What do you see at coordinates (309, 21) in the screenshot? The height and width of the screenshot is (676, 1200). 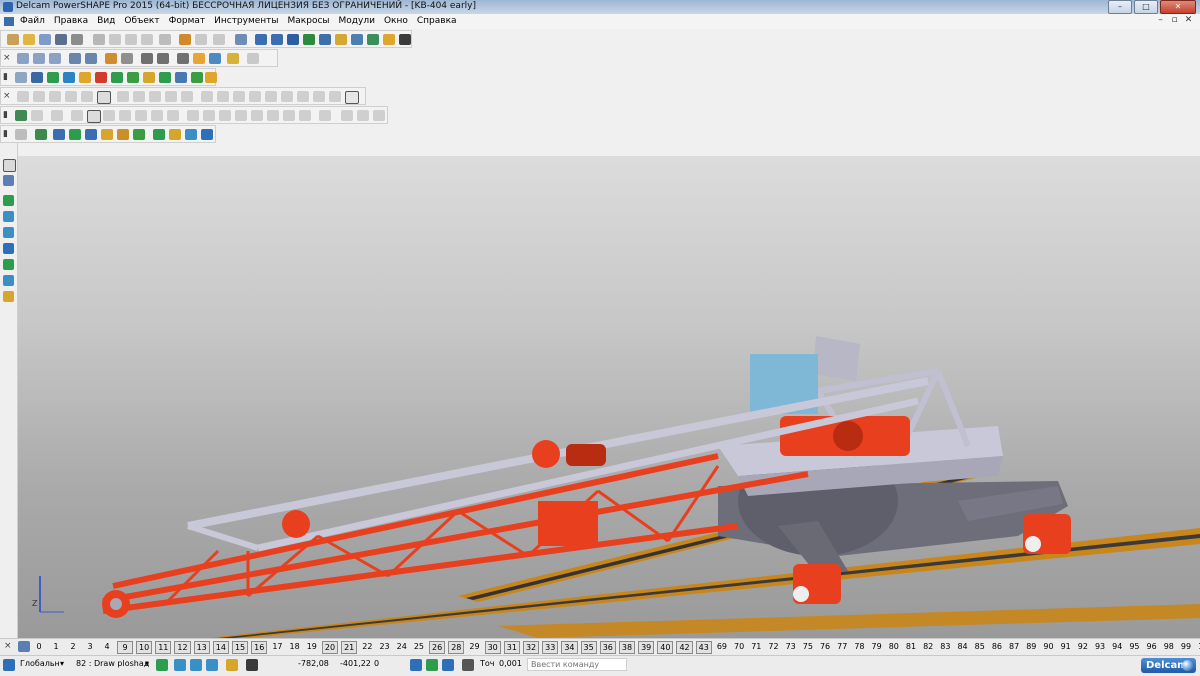 I see `menu-macros: Макросы` at bounding box center [309, 21].